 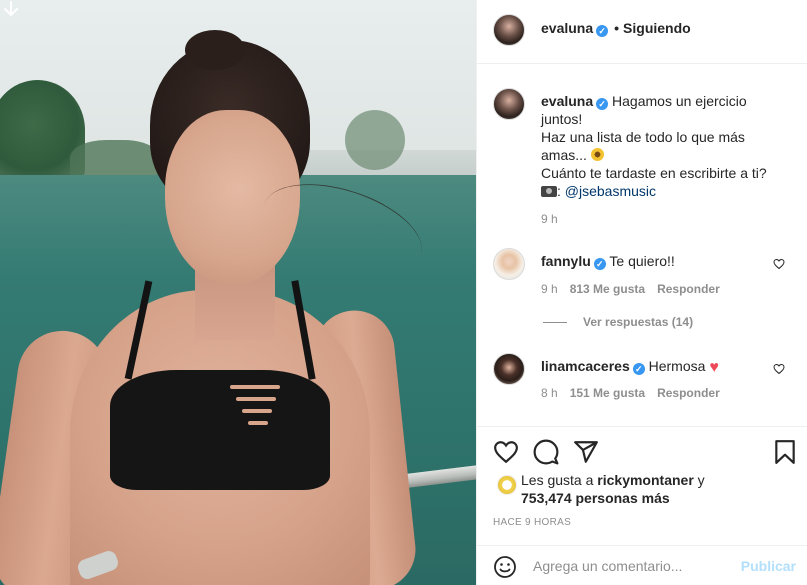 What do you see at coordinates (532, 522) in the screenshot?
I see `post-timestamp: HACE 9 HORAS` at bounding box center [532, 522].